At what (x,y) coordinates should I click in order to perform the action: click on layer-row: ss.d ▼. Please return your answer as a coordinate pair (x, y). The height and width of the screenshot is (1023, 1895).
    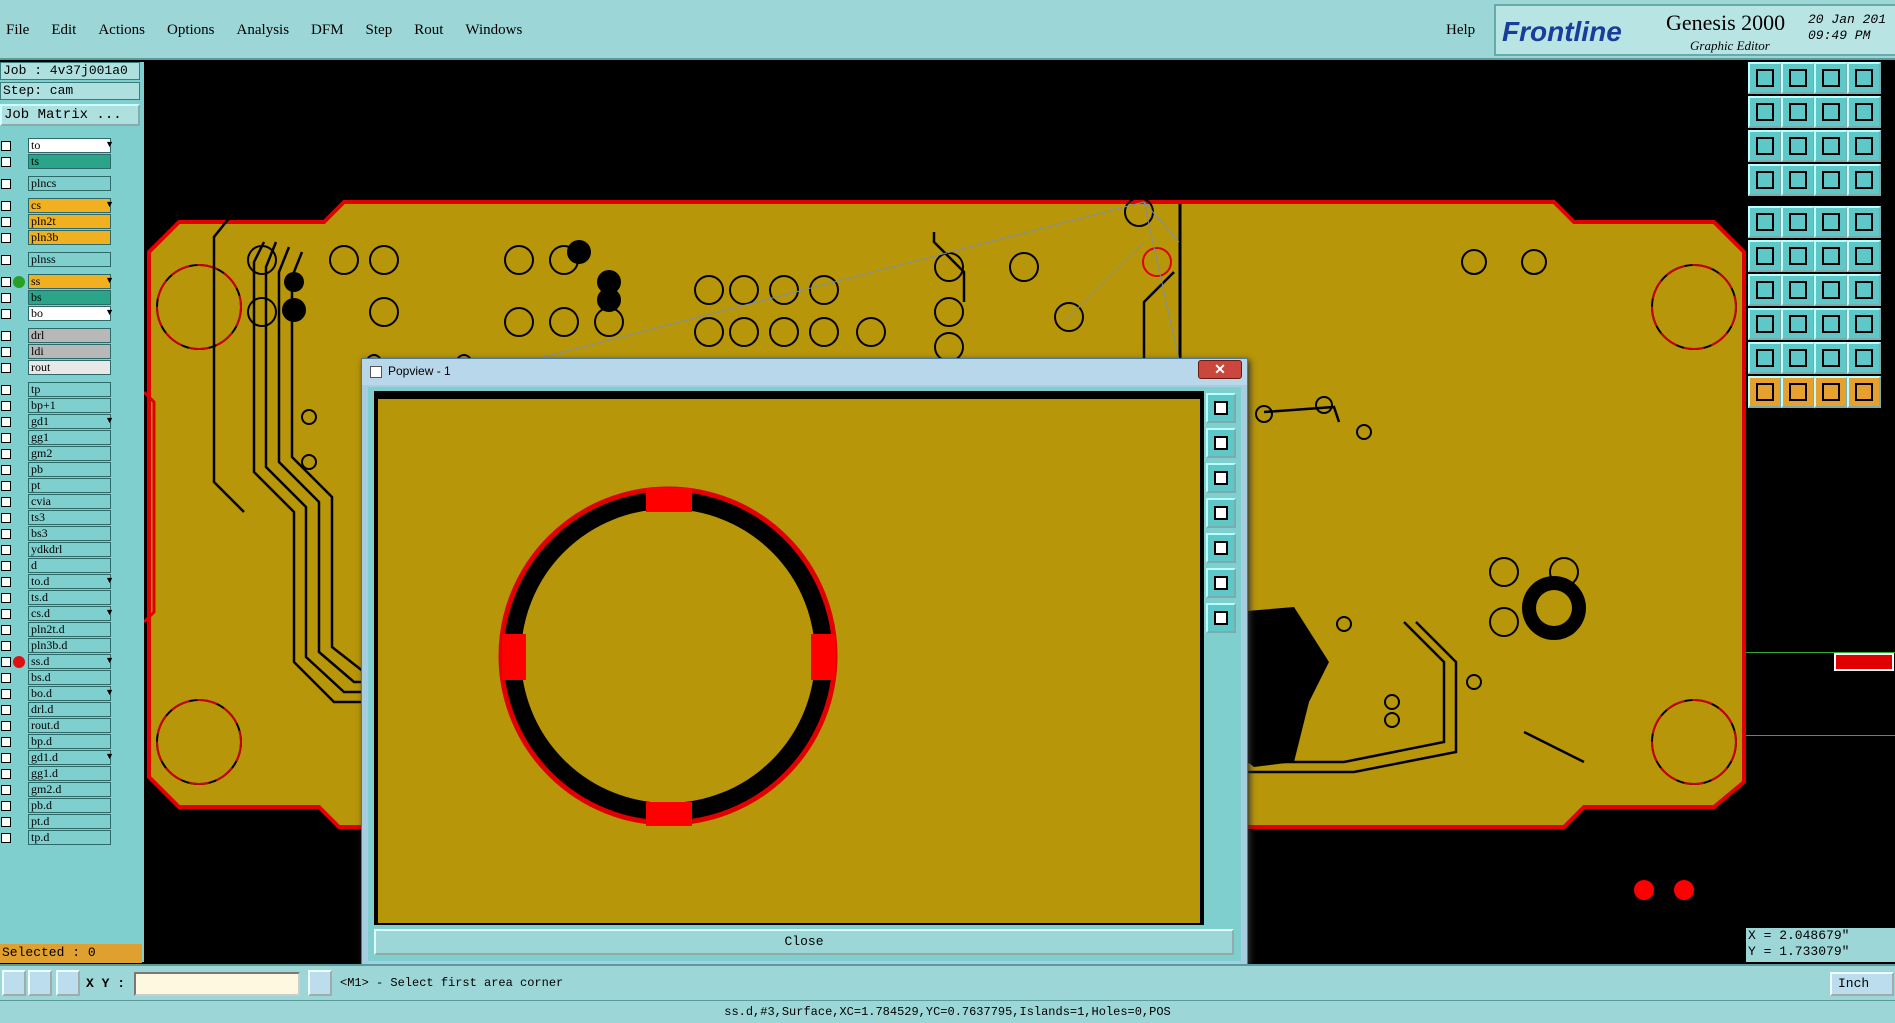
    Looking at the image, I should click on (58, 661).